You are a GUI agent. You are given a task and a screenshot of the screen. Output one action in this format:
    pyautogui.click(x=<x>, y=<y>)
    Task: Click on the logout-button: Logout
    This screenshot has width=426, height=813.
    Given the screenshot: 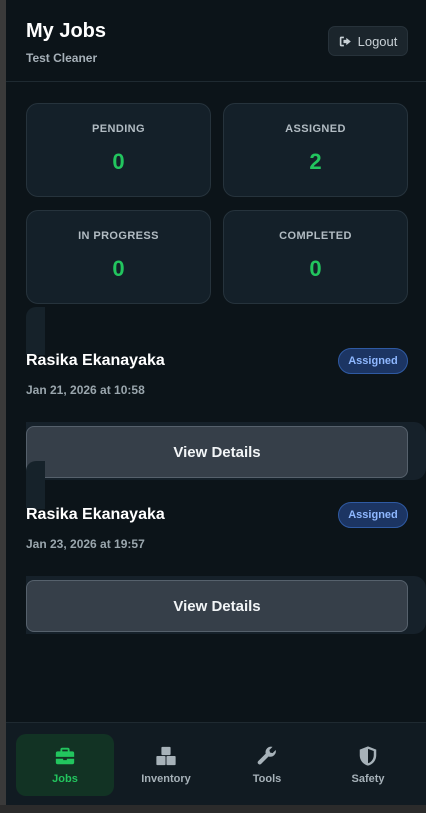 What is the action you would take?
    pyautogui.click(x=368, y=41)
    